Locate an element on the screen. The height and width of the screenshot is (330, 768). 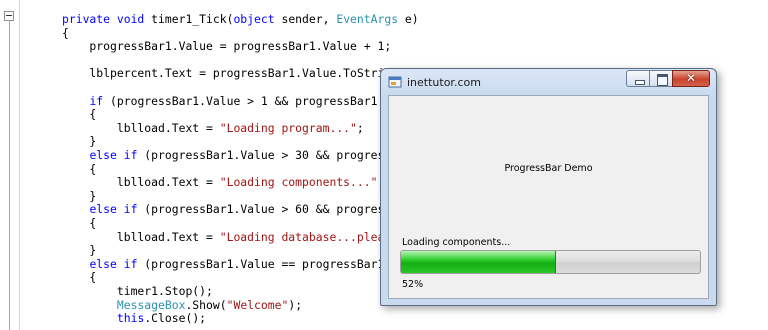
code-token: "Loading components..." is located at coordinates (298, 182).